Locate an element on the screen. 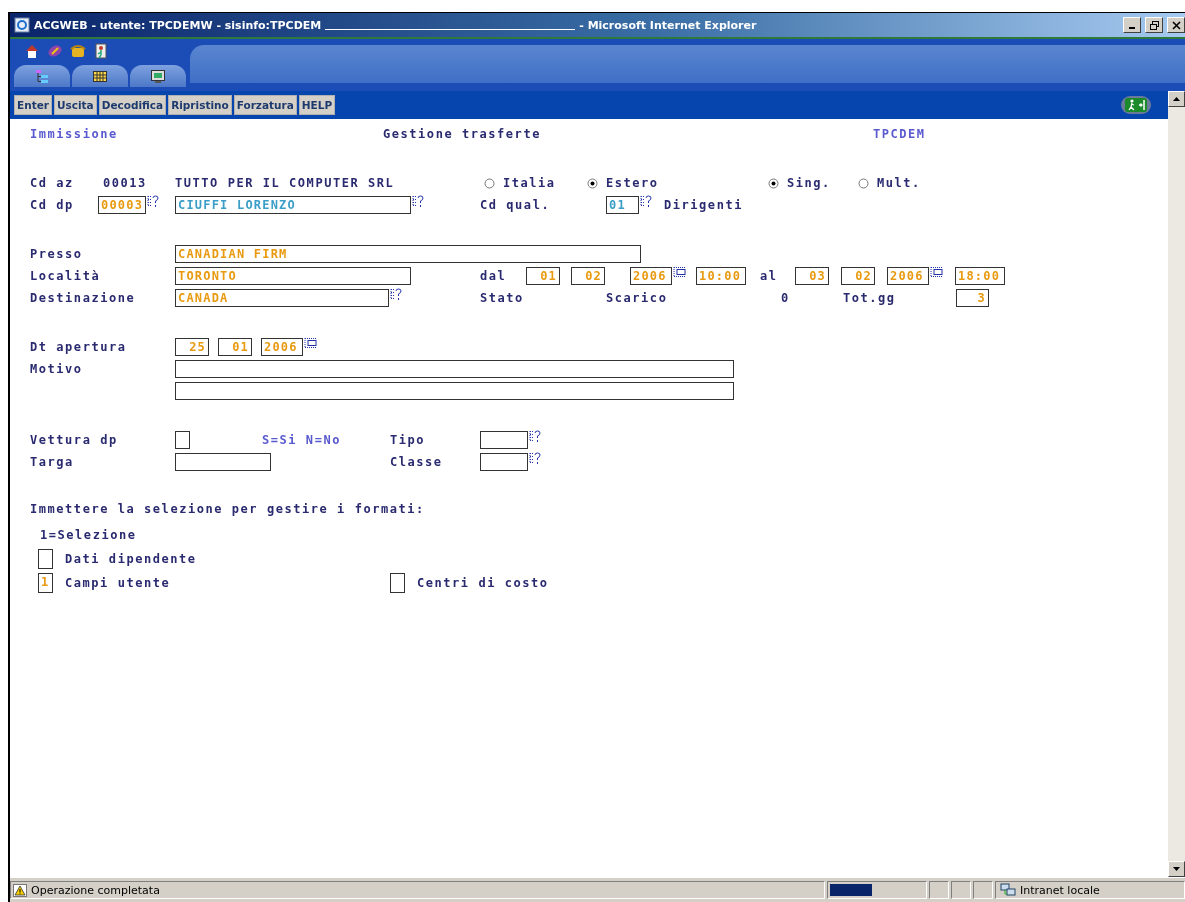 The image size is (1185, 902). format-label: Dati dipendente is located at coordinates (131, 559).